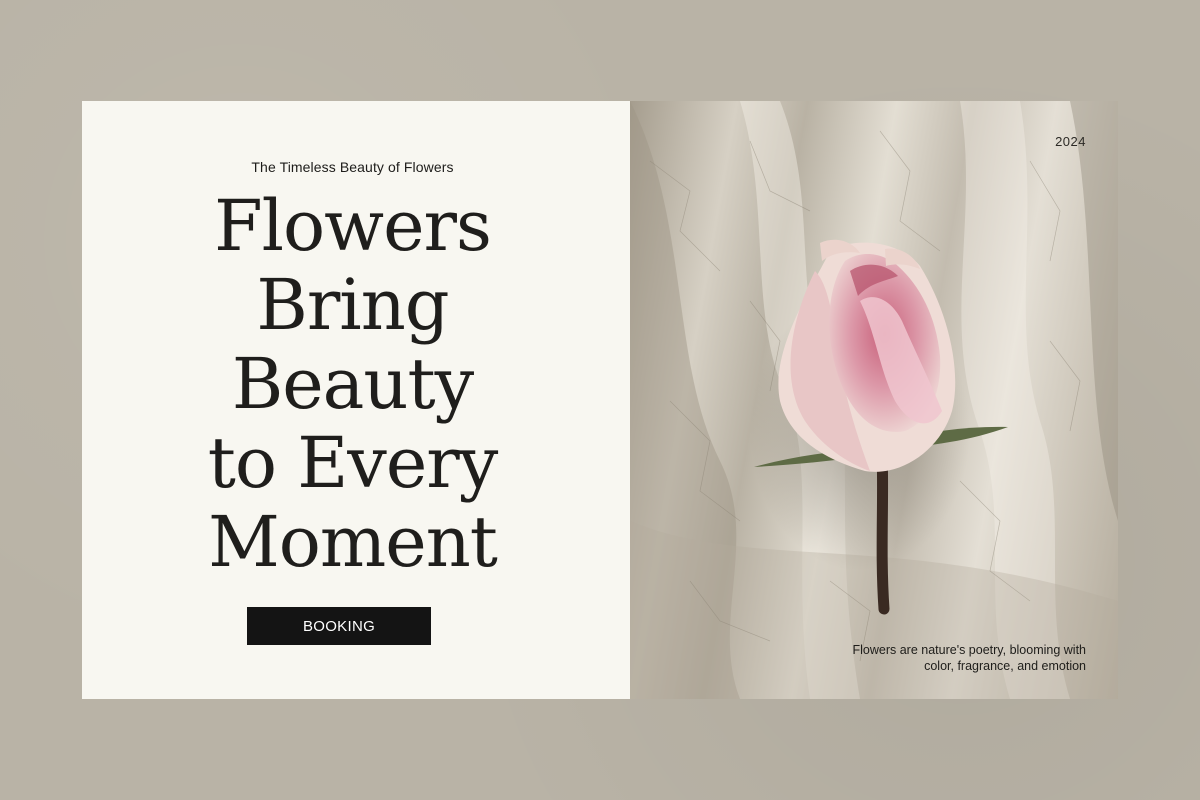 The height and width of the screenshot is (800, 1200). Describe the element at coordinates (352, 305) in the screenshot. I see `headline-line: Bring` at that location.